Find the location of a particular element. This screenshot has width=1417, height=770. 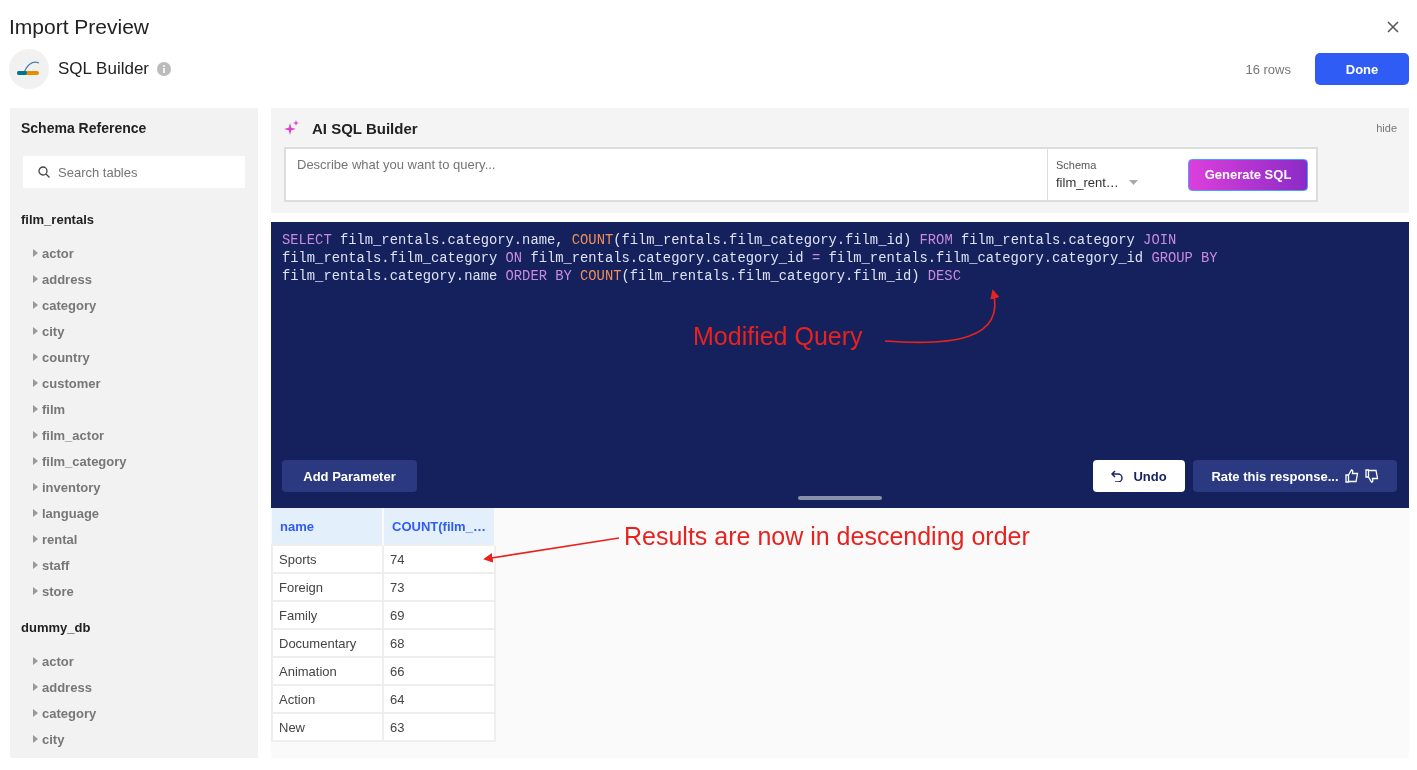

table-cell: Action is located at coordinates (327, 699).